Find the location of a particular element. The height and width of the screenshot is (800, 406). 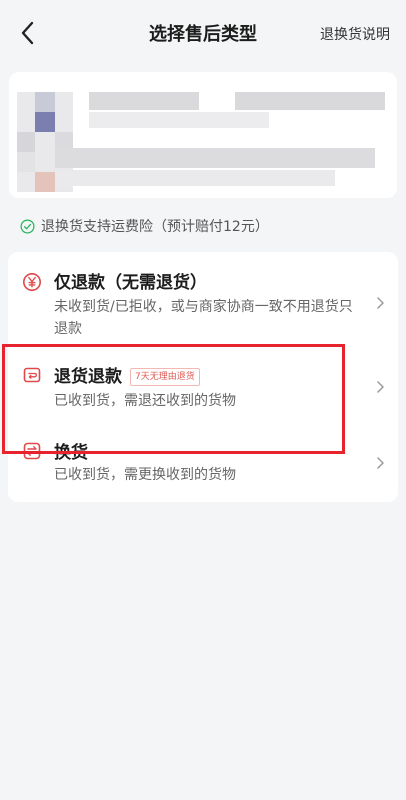

insurance-text: 退换货支持运费险（预计赔付12元） is located at coordinates (155, 227).